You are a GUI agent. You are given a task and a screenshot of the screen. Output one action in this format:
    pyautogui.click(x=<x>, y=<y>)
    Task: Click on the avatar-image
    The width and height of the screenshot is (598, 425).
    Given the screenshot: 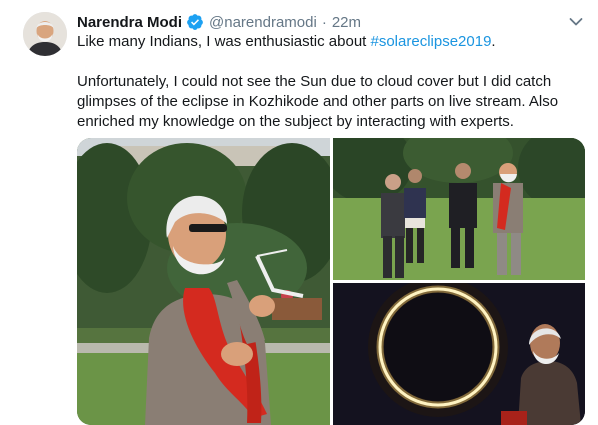 What is the action you would take?
    pyautogui.click(x=45, y=34)
    